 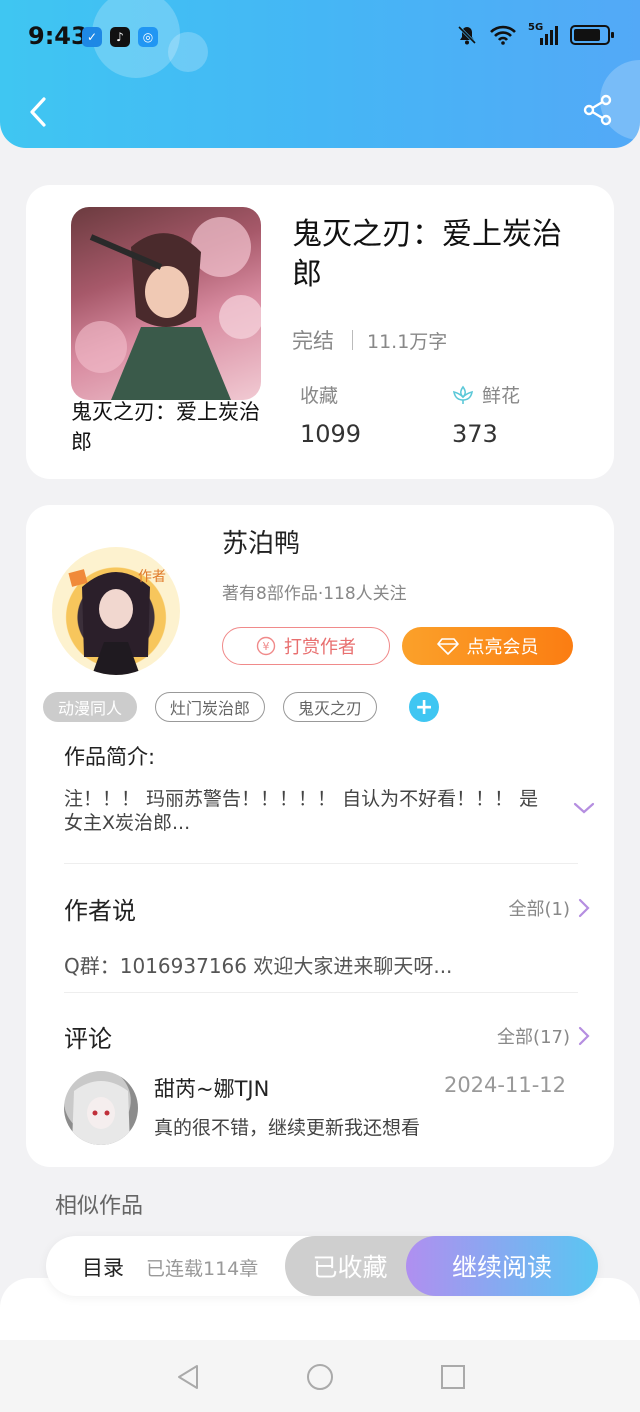 What do you see at coordinates (352, 340) in the screenshot?
I see `meta-divider` at bounding box center [352, 340].